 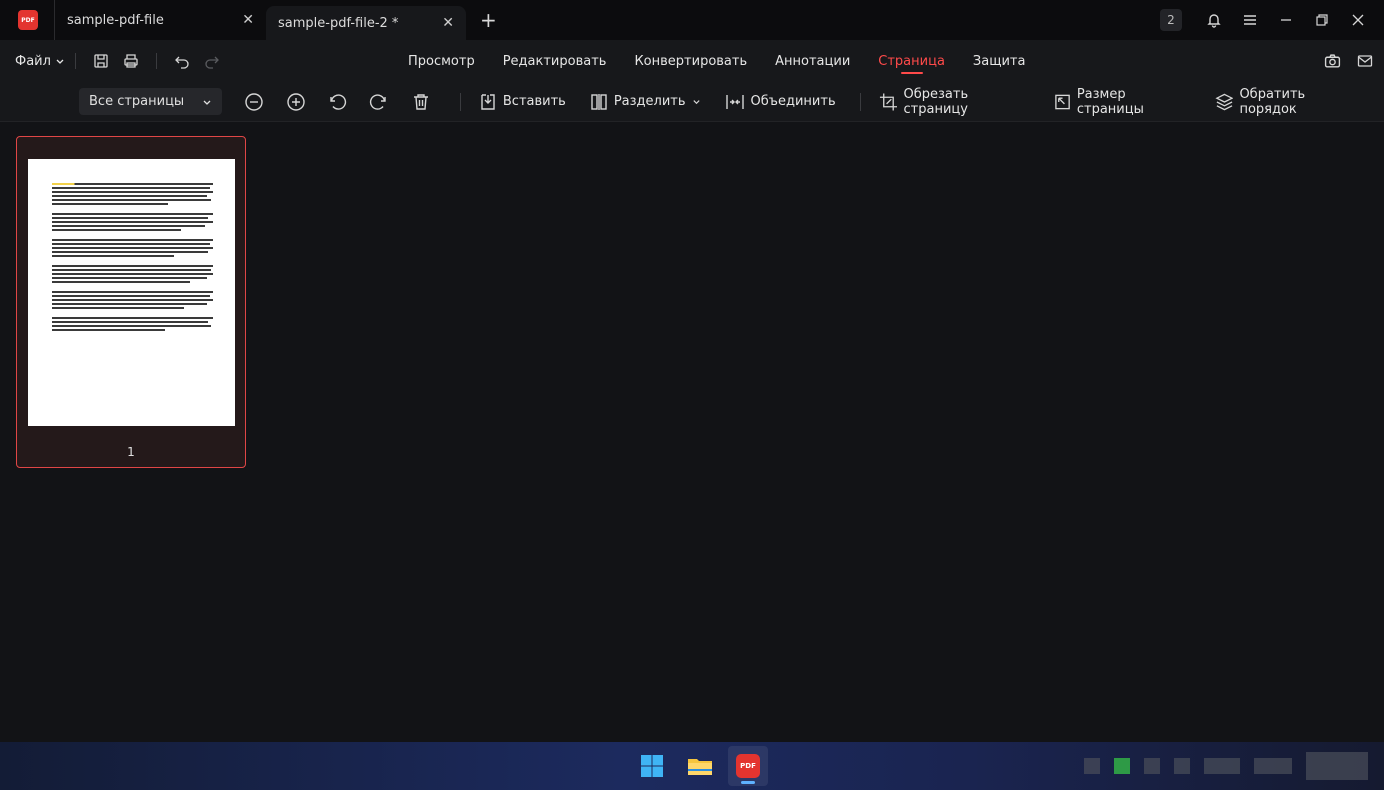 I want to click on page-range-select: Все страницы, so click(x=150, y=101).